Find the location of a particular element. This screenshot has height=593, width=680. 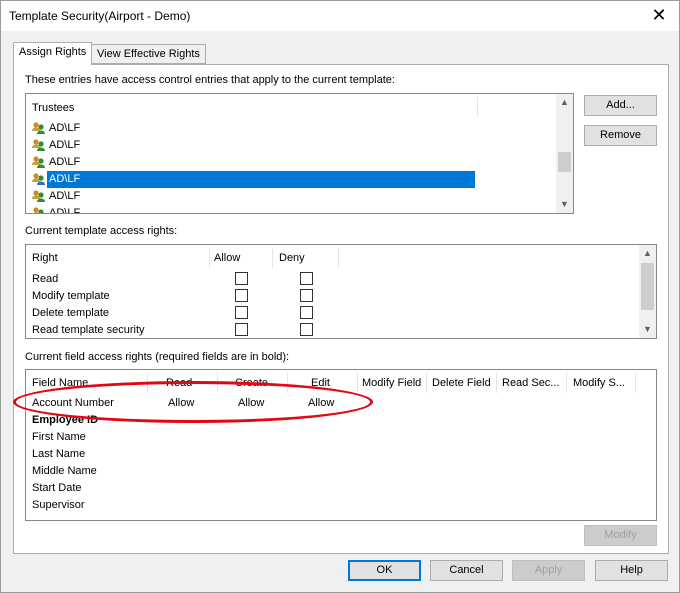

field-name: First Name is located at coordinates (59, 437).